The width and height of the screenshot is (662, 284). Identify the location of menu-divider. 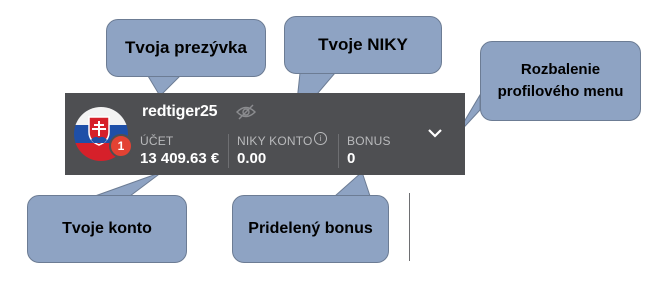
(409, 227).